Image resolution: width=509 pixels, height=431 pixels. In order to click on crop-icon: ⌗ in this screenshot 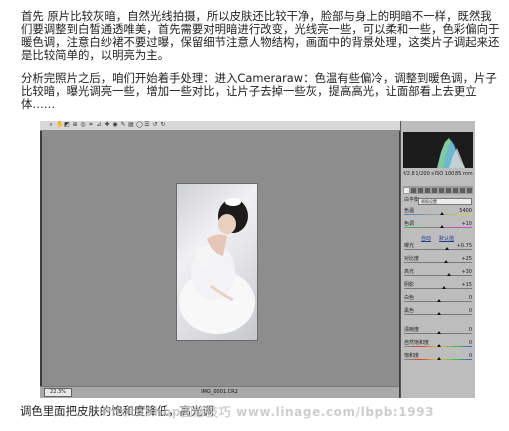, I will do `click(91, 125)`.